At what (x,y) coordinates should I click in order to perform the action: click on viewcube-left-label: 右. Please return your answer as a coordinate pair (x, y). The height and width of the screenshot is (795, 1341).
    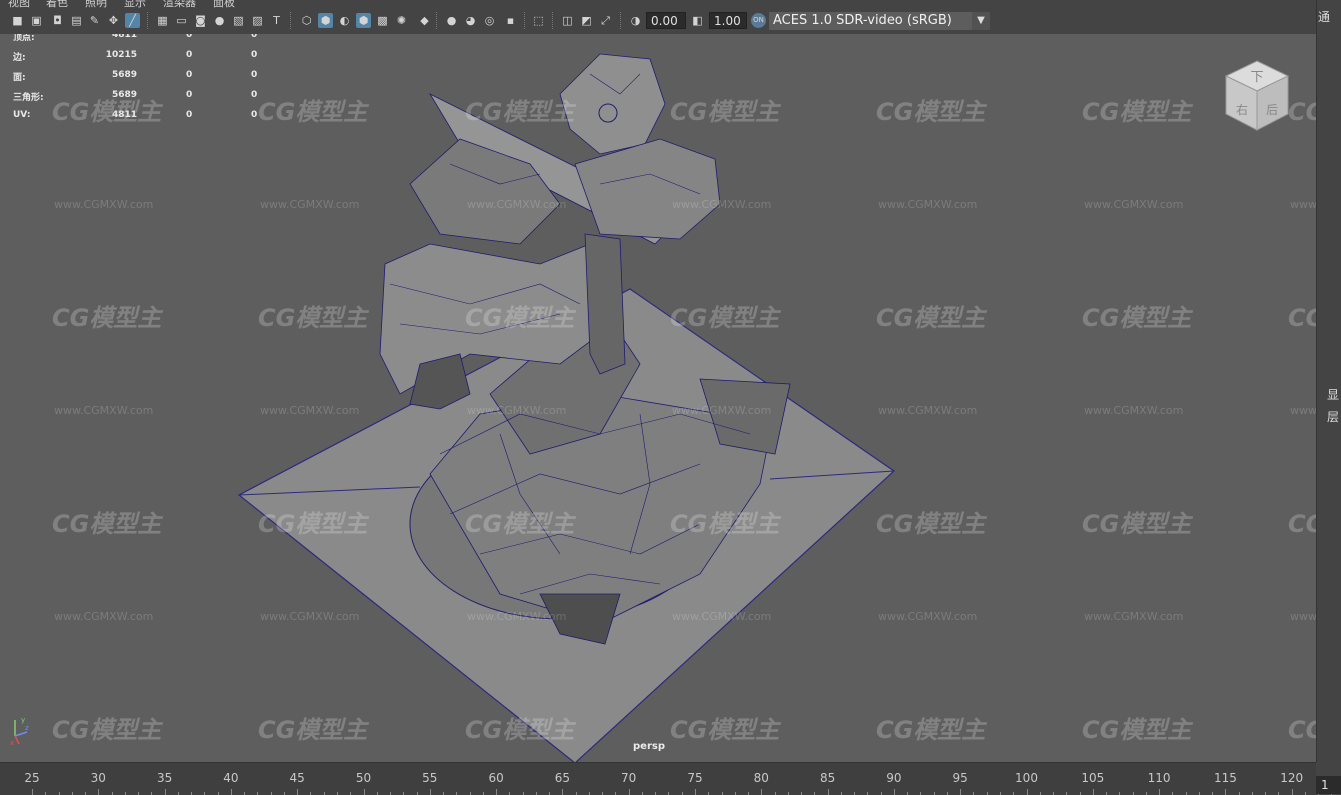
    Looking at the image, I should click on (1242, 109).